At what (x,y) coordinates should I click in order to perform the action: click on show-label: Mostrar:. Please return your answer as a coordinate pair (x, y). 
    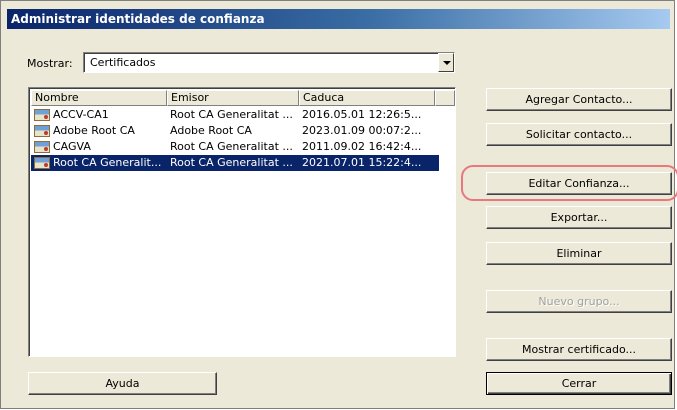
    Looking at the image, I should click on (50, 63).